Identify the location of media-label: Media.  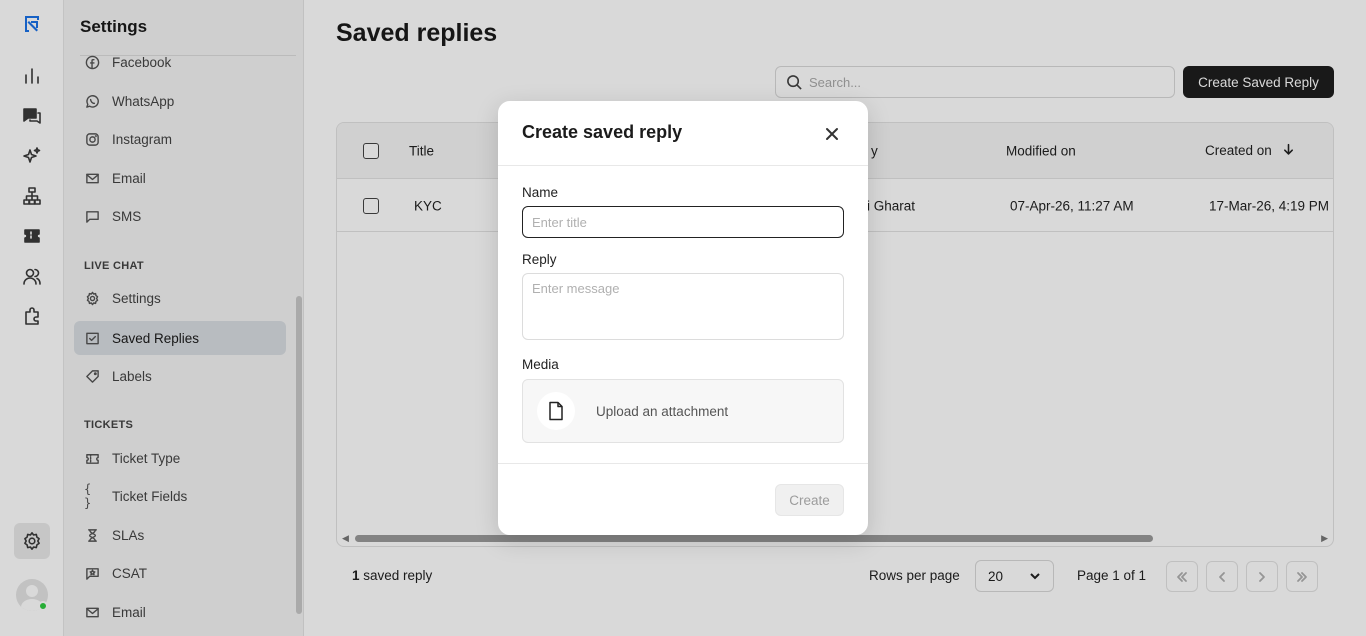
(540, 364).